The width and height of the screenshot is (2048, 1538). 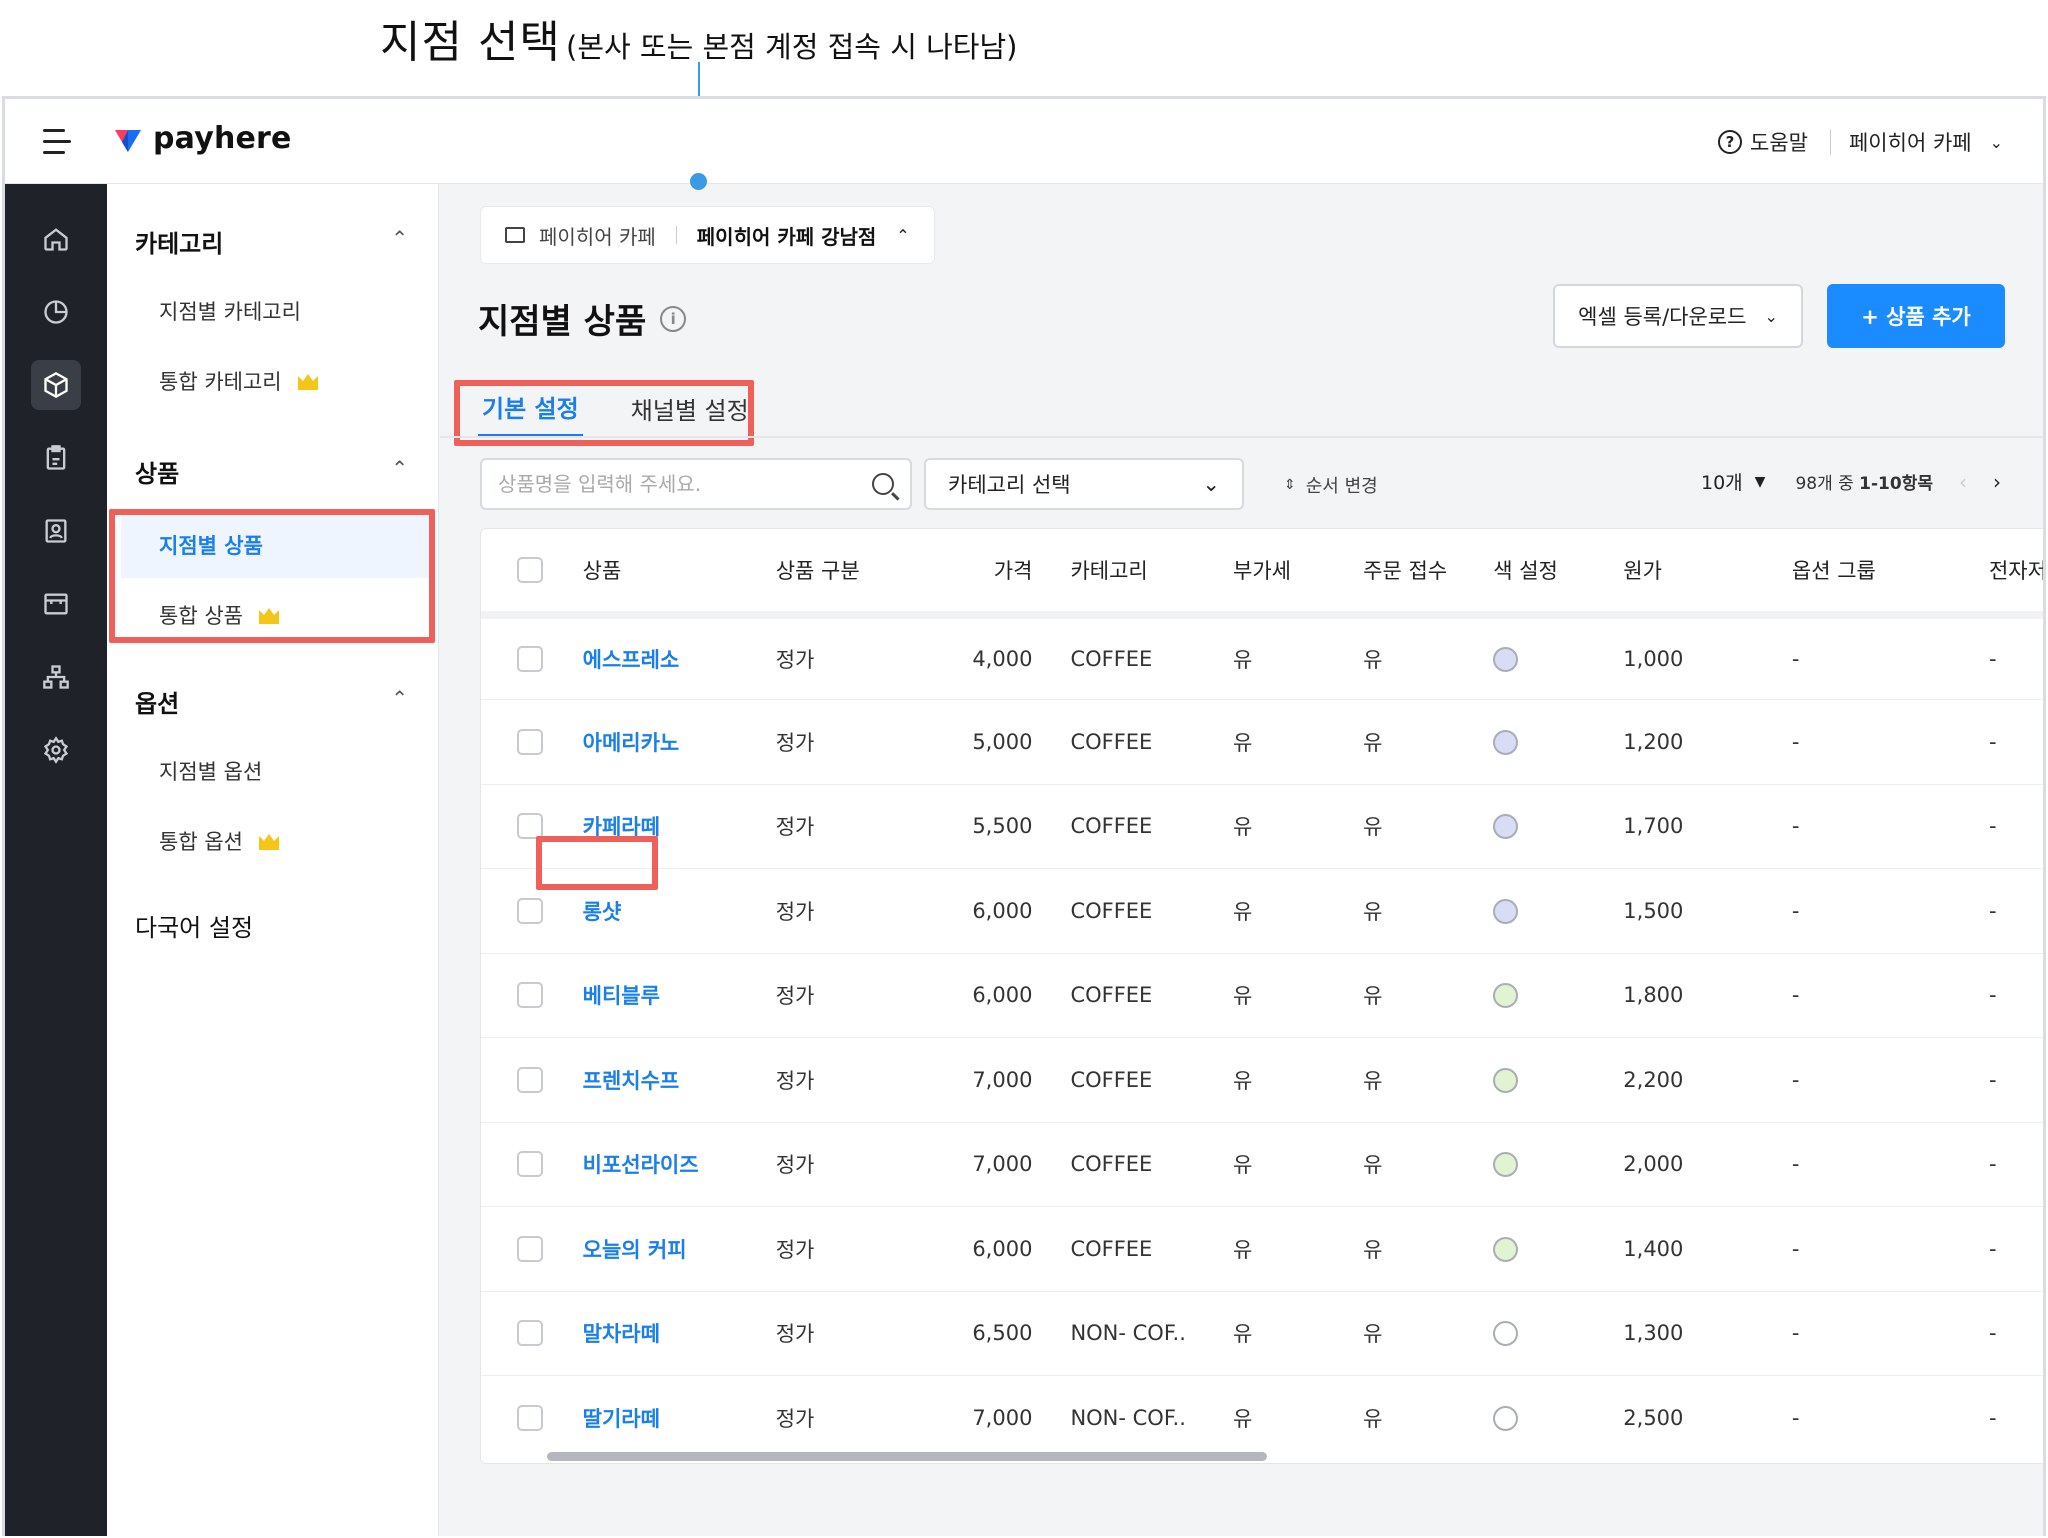 I want to click on store-account-dropdown: 페이히어 카페 ⌄, so click(x=1926, y=142).